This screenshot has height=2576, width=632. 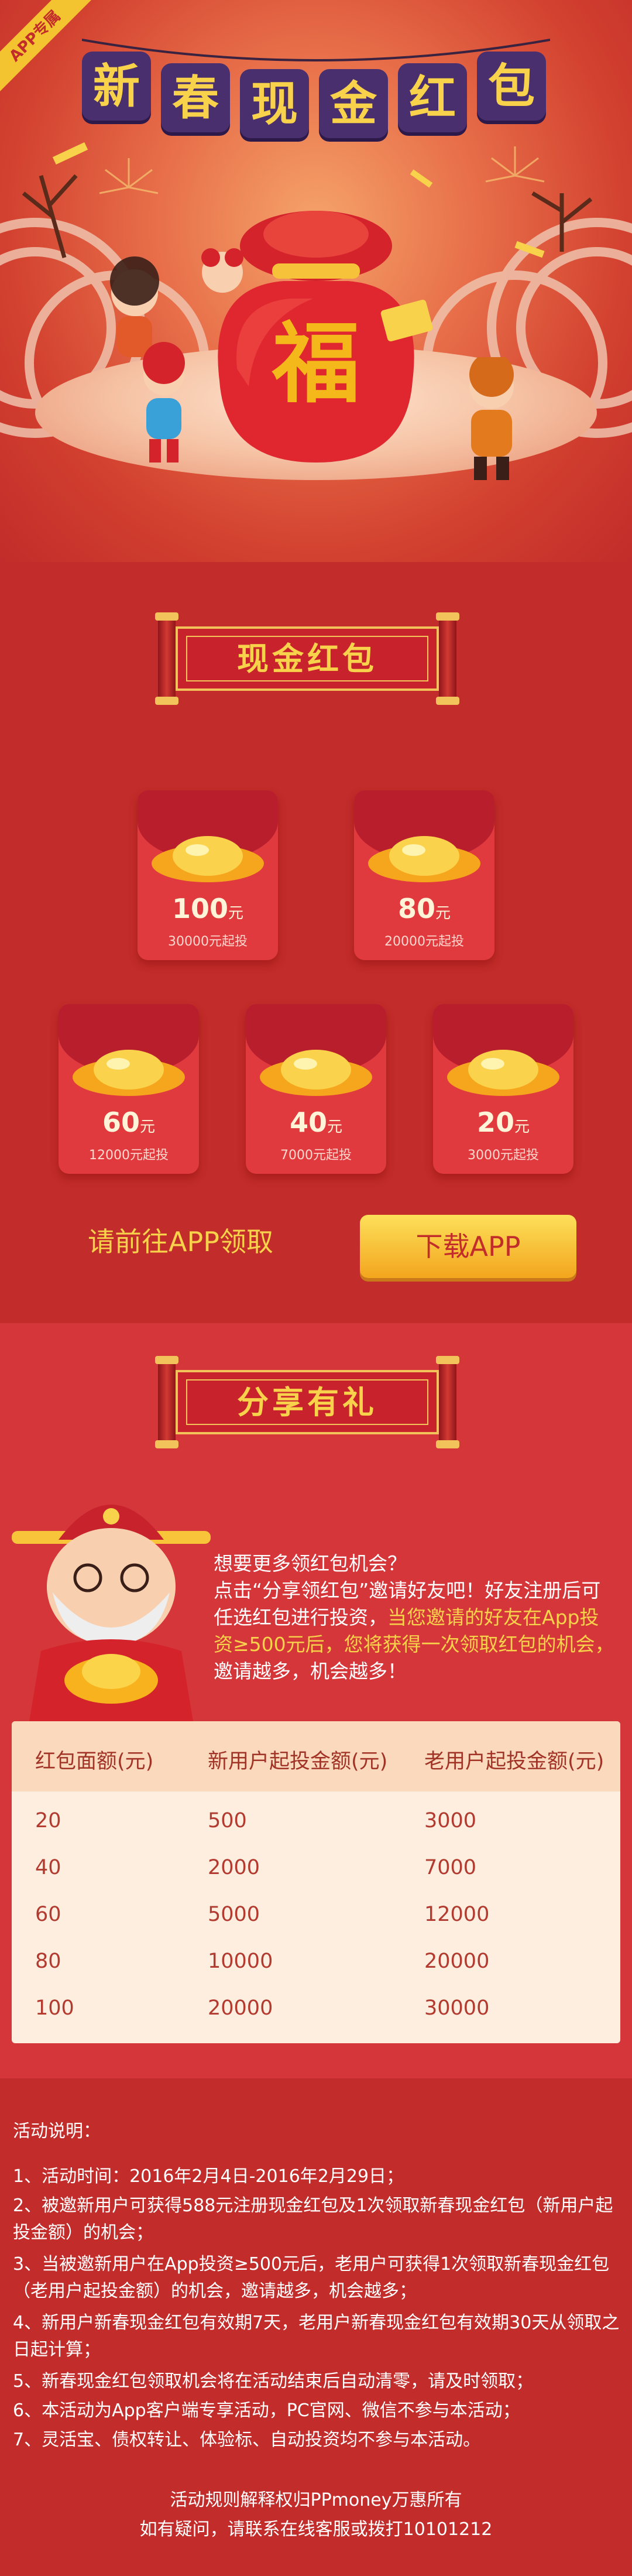 What do you see at coordinates (129, 1122) in the screenshot?
I see `redpacket-amount: 60元` at bounding box center [129, 1122].